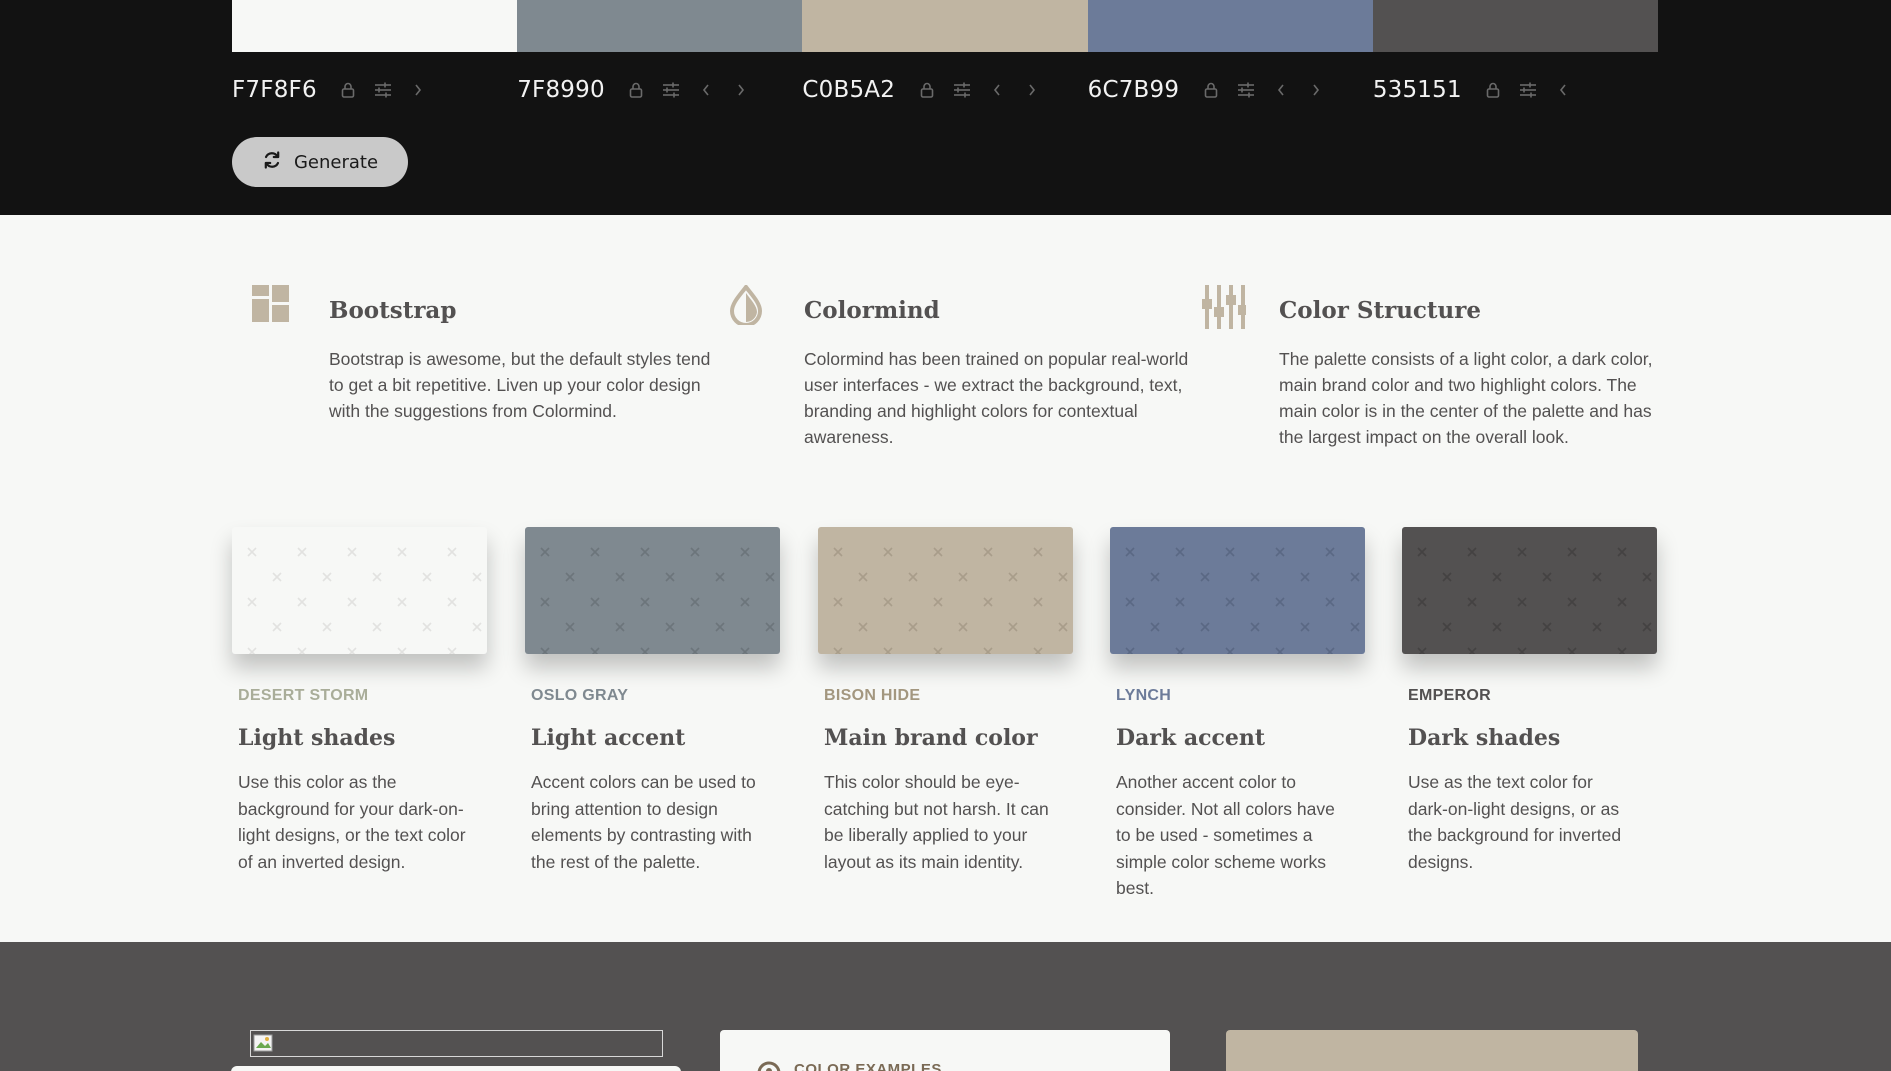  Describe the element at coordinates (1224, 307) in the screenshot. I see `sliders-icon` at that location.